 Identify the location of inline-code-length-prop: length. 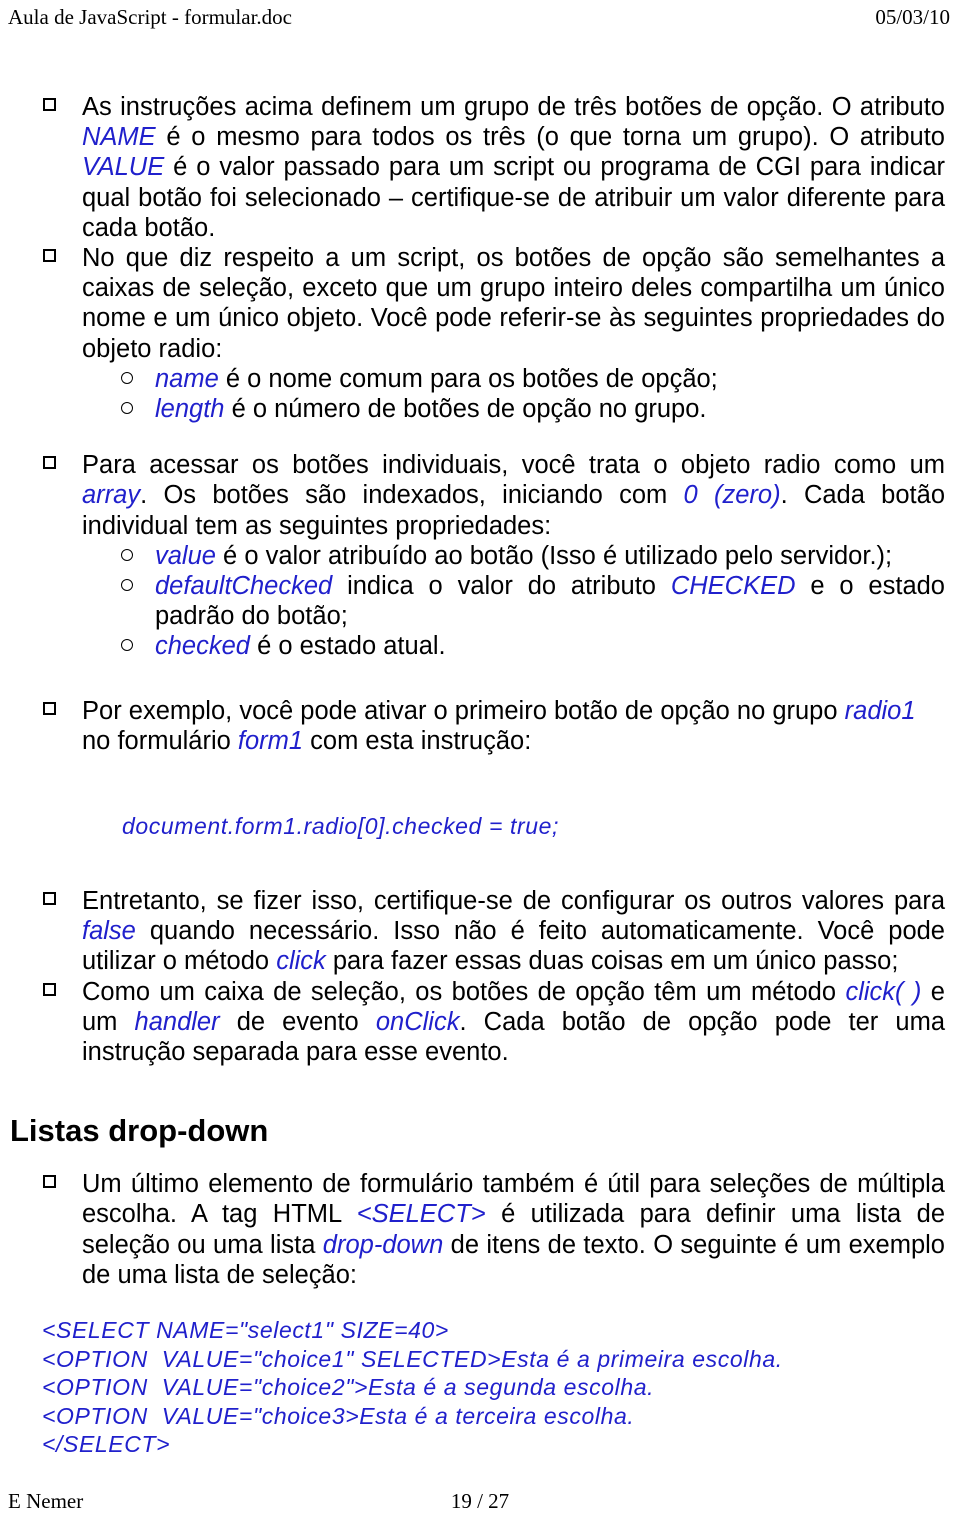
(190, 409).